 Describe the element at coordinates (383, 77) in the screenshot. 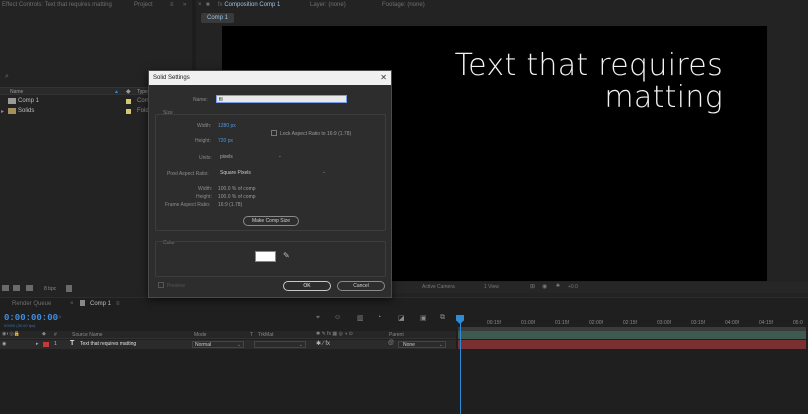

I see `close-icon: ✕` at that location.